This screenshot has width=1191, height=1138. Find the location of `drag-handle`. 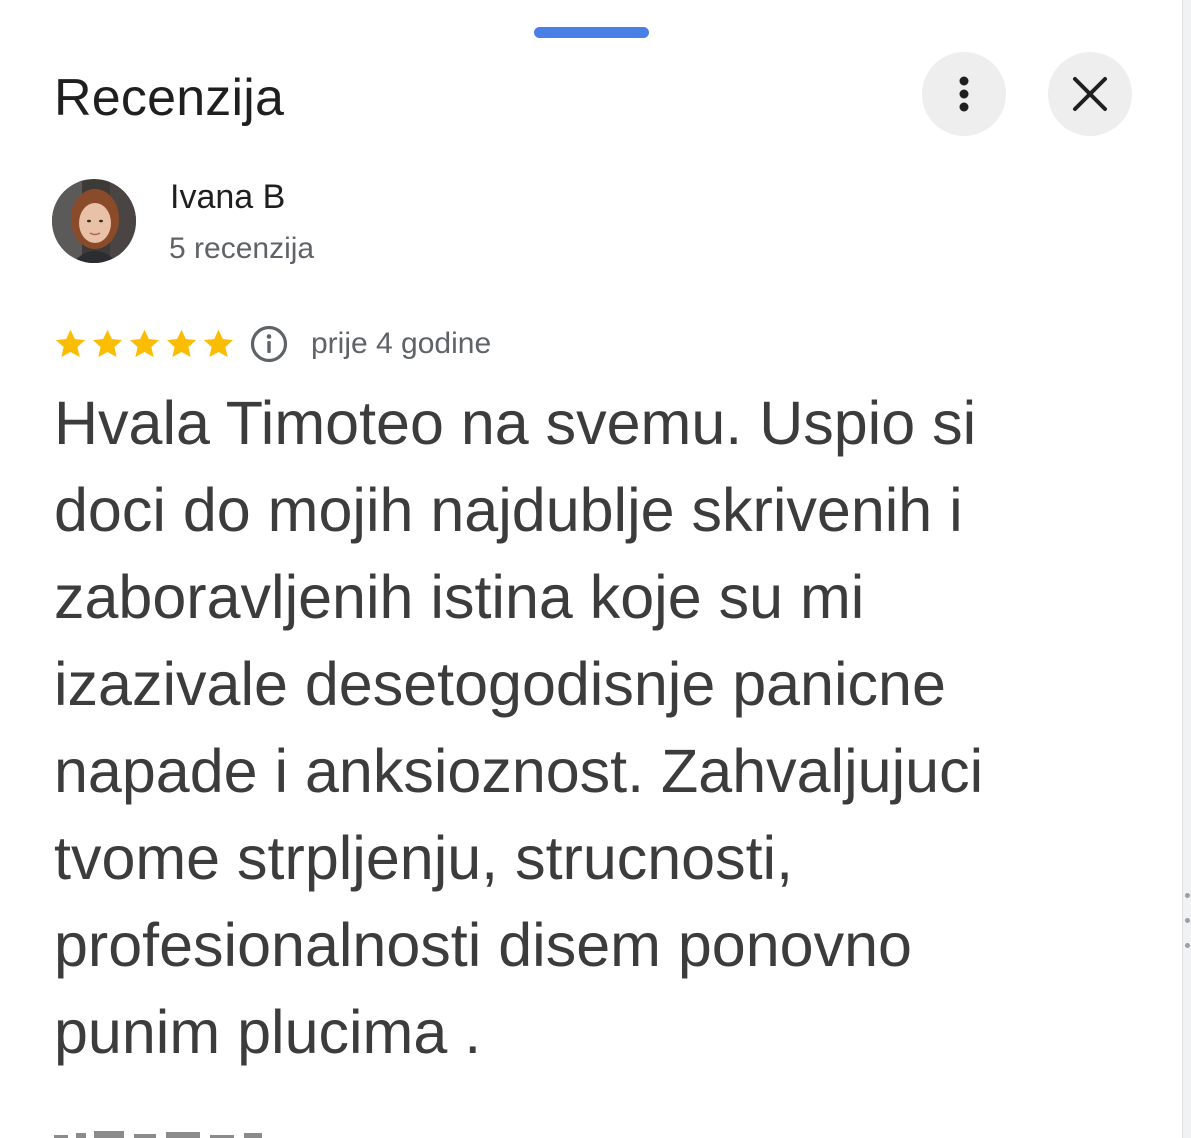

drag-handle is located at coordinates (591, 32).